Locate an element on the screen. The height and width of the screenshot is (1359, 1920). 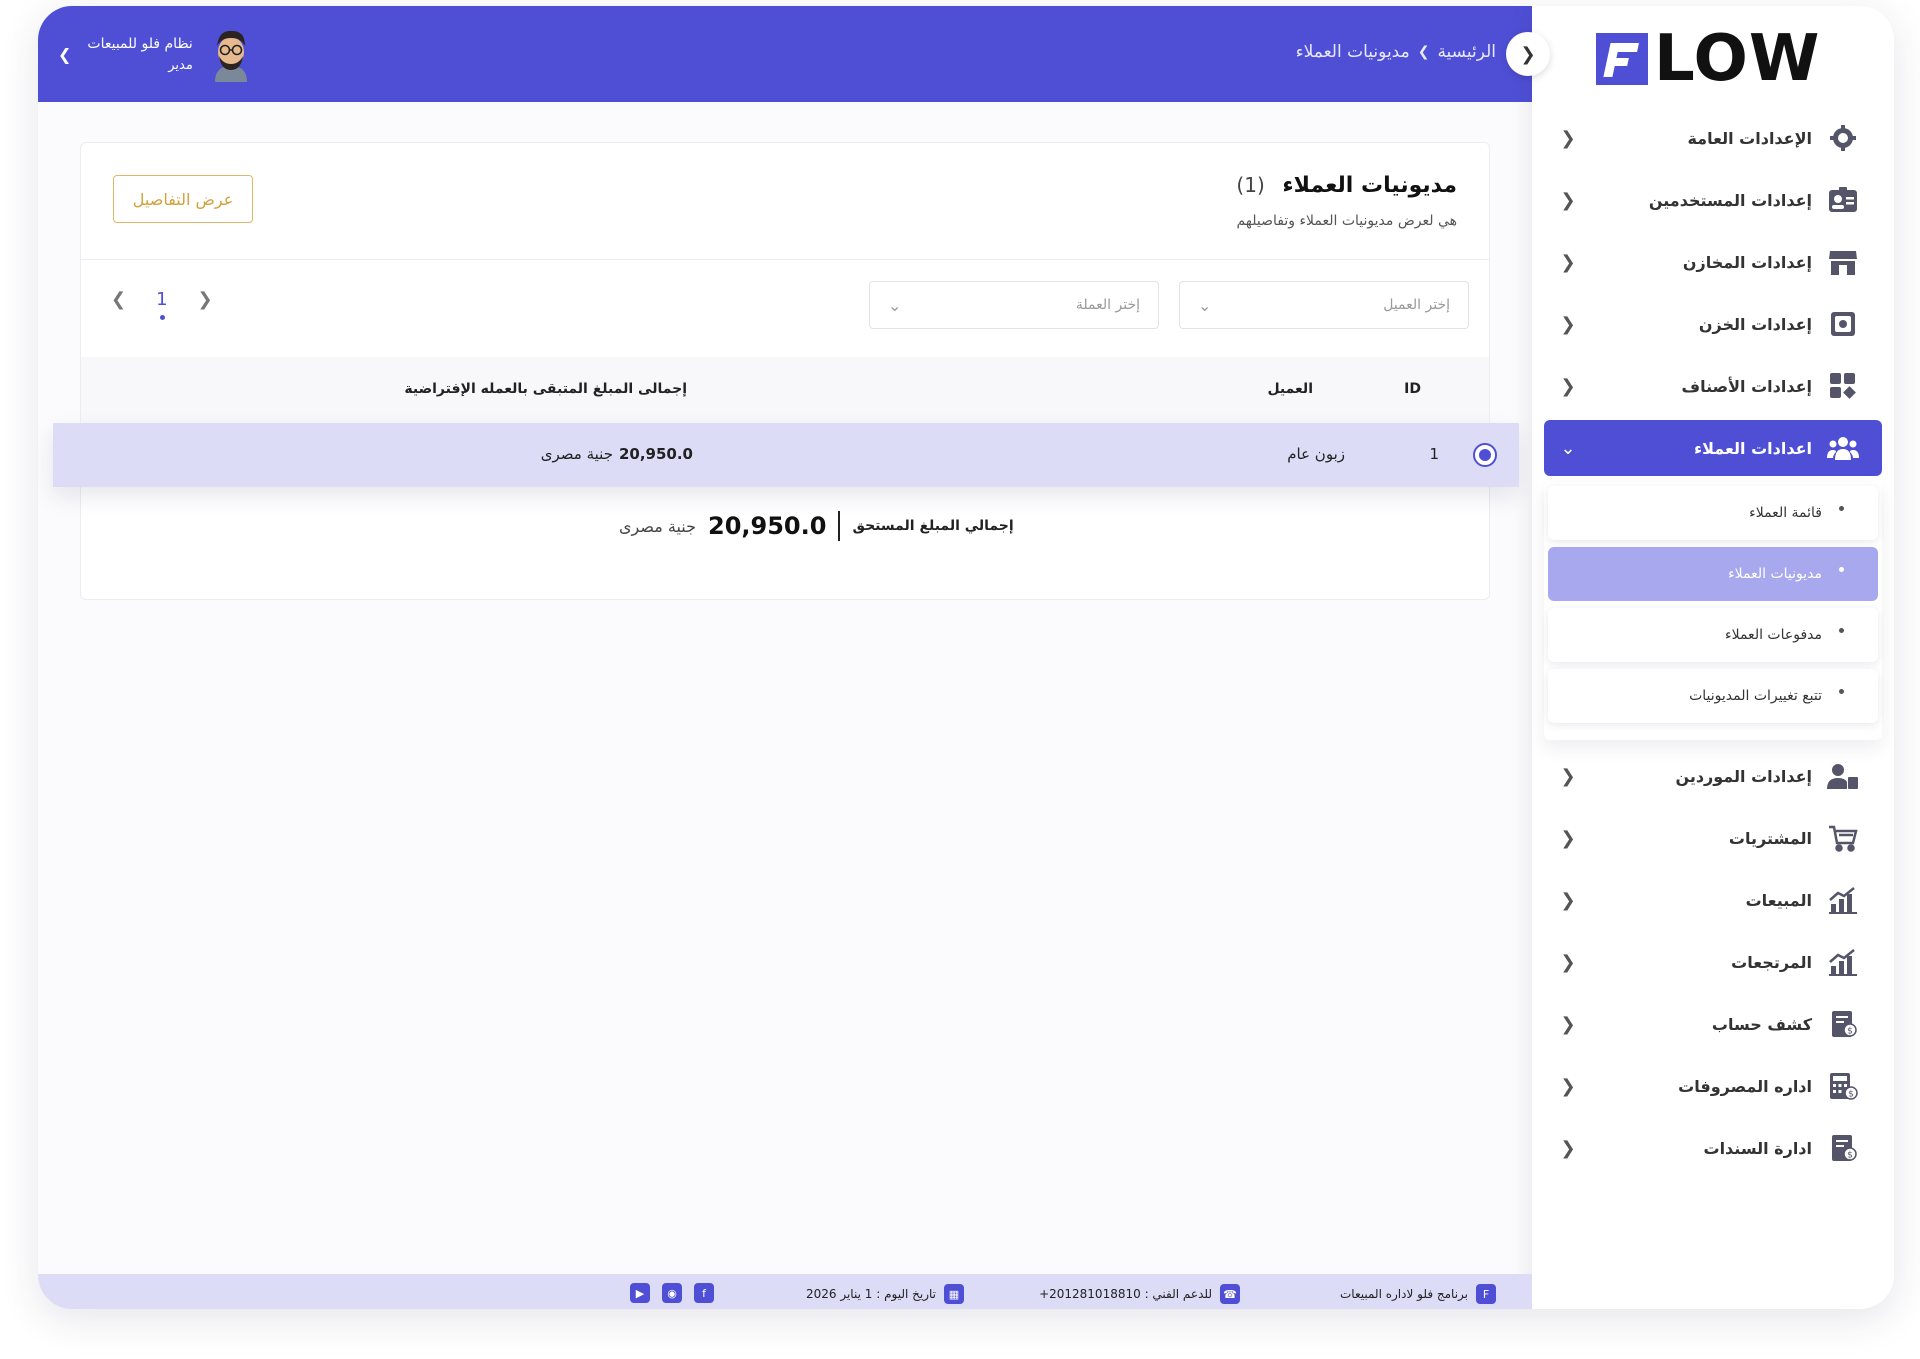
sidebar-item-vouchers: $ ادارة السندات ❮ is located at coordinates (1713, 1148).